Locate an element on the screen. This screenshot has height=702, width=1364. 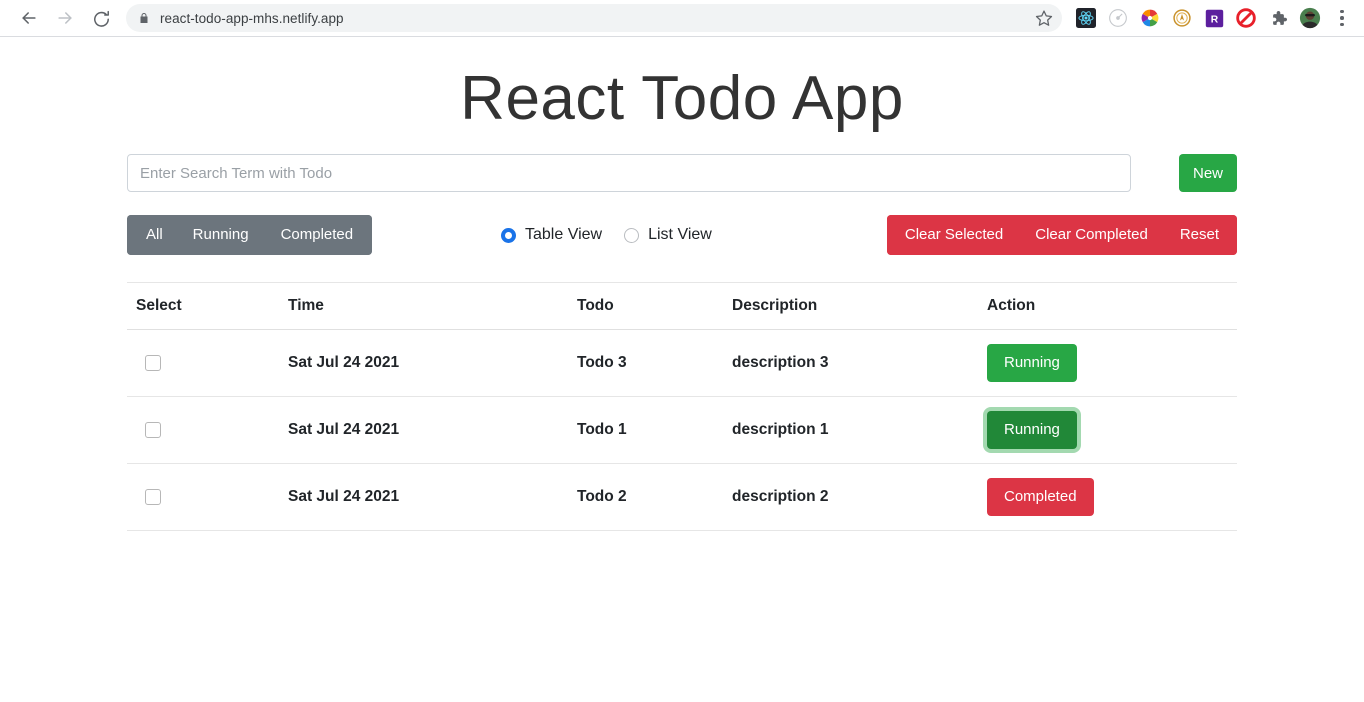
table-header: Select Time Todo Description Action is located at coordinates (682, 306).